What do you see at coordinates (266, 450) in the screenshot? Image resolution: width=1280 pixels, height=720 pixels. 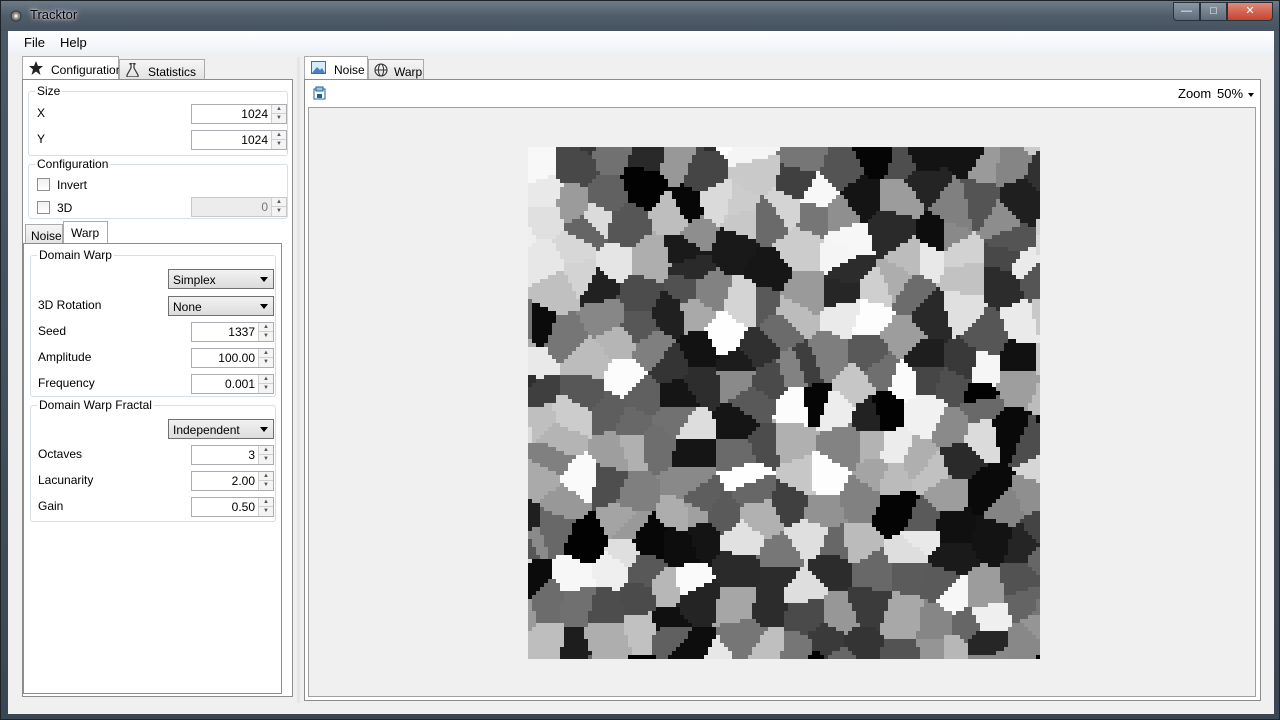 I see `octaves-up-button: ▲` at bounding box center [266, 450].